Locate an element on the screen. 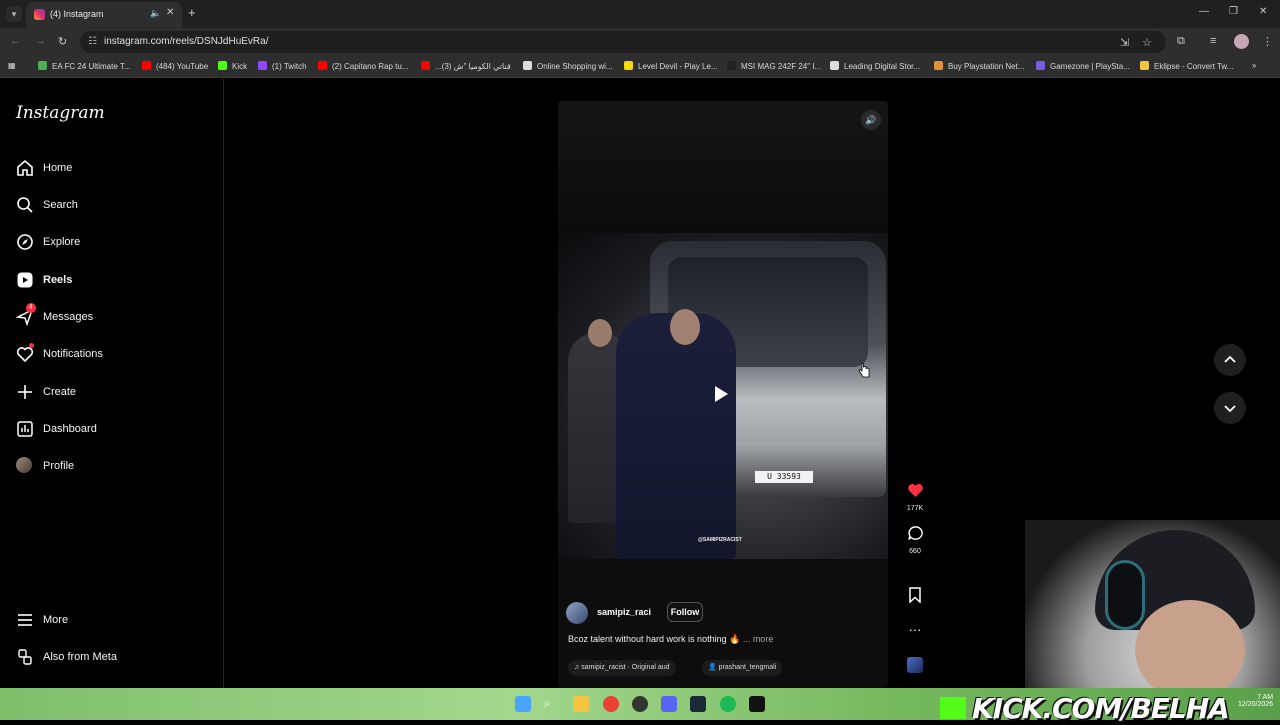  taskbar-clock: 7 AM 12/20/2026 is located at coordinates (1255, 701).